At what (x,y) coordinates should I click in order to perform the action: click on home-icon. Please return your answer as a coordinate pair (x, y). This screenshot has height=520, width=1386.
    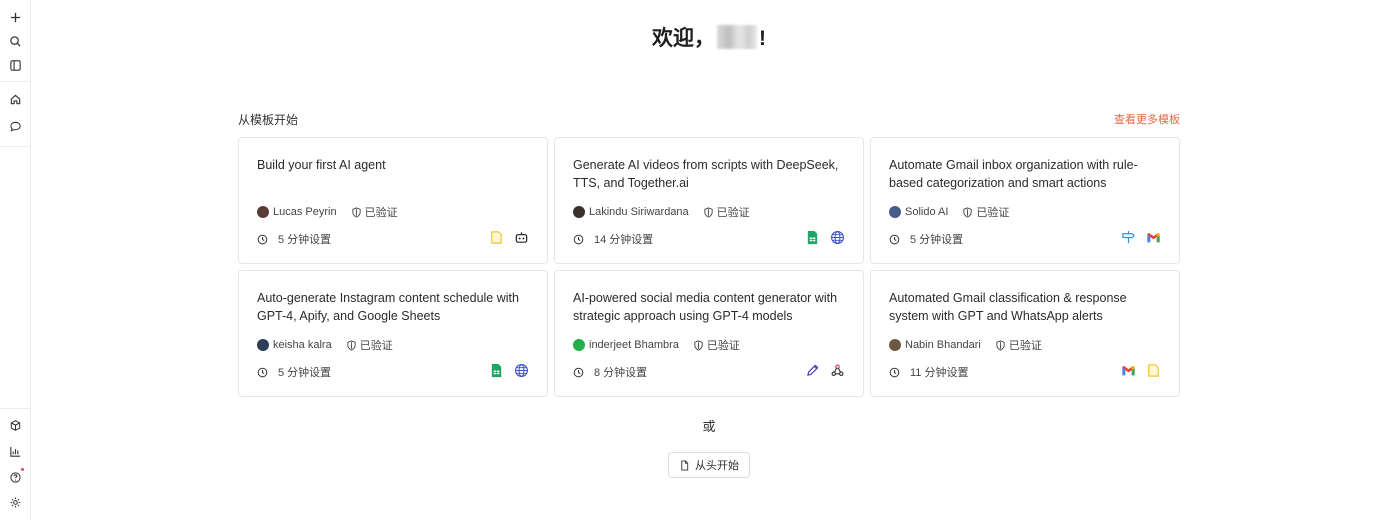
    Looking at the image, I should click on (15, 99).